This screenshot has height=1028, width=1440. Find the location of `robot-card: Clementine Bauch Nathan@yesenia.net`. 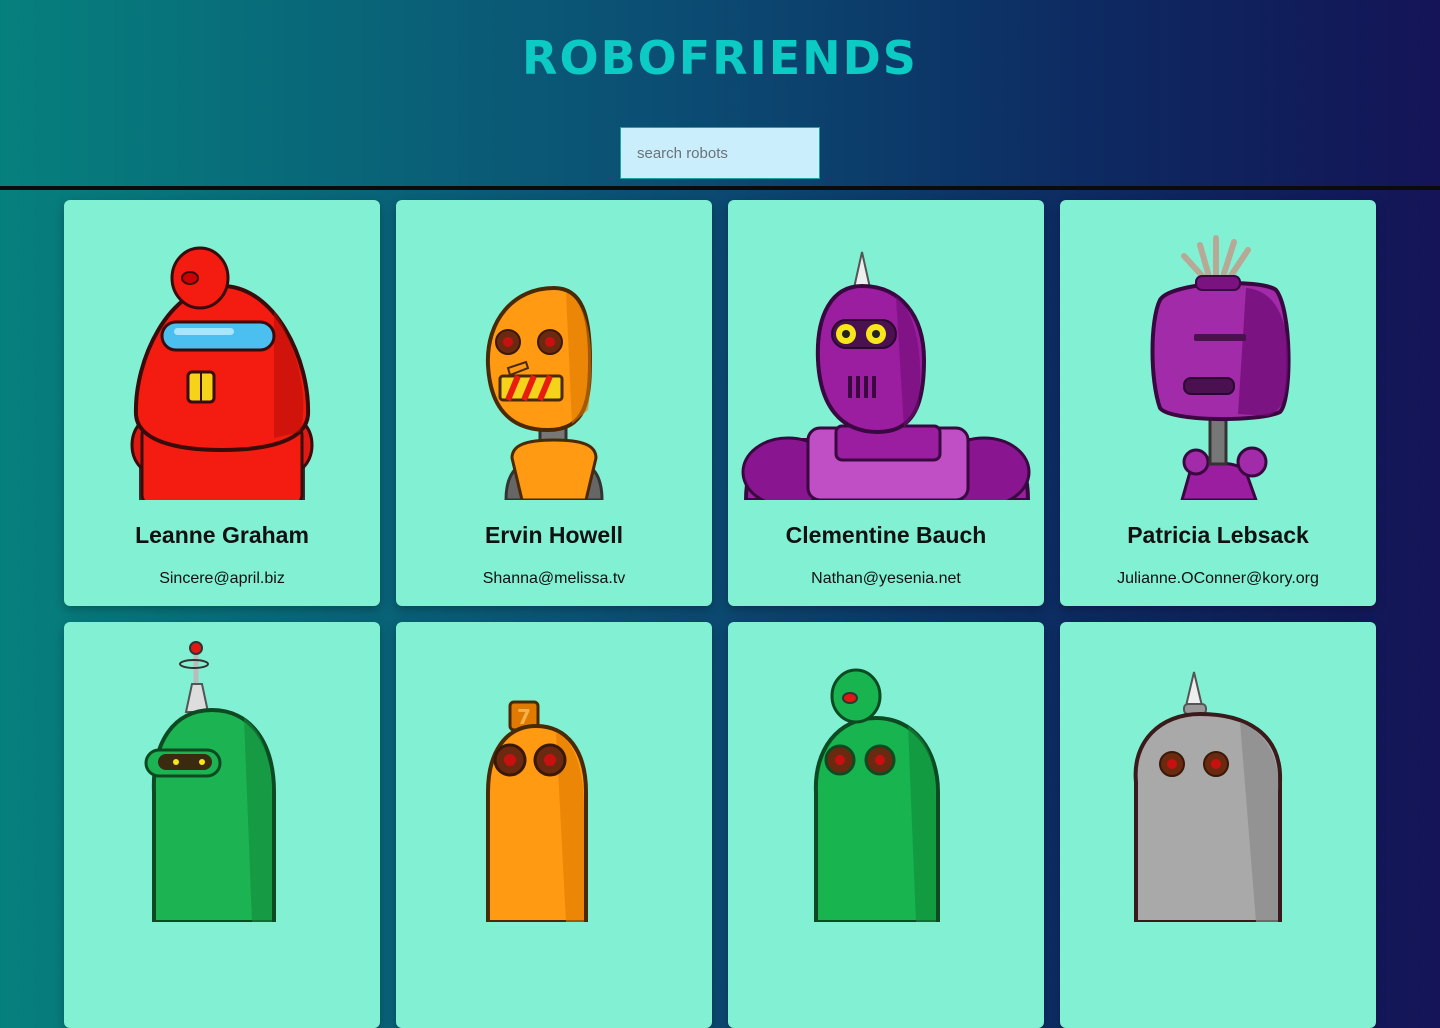

robot-card: Clementine Bauch Nathan@yesenia.net is located at coordinates (886, 403).